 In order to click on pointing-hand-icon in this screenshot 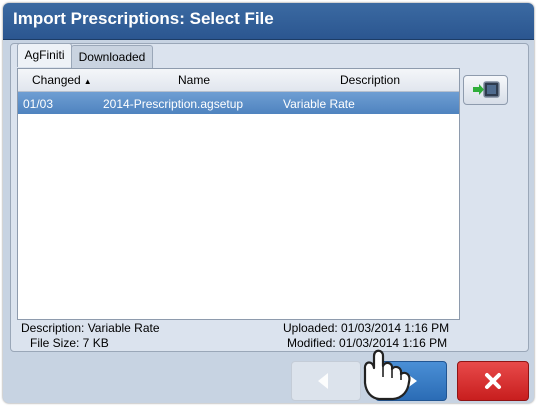, I will do `click(387, 375)`.